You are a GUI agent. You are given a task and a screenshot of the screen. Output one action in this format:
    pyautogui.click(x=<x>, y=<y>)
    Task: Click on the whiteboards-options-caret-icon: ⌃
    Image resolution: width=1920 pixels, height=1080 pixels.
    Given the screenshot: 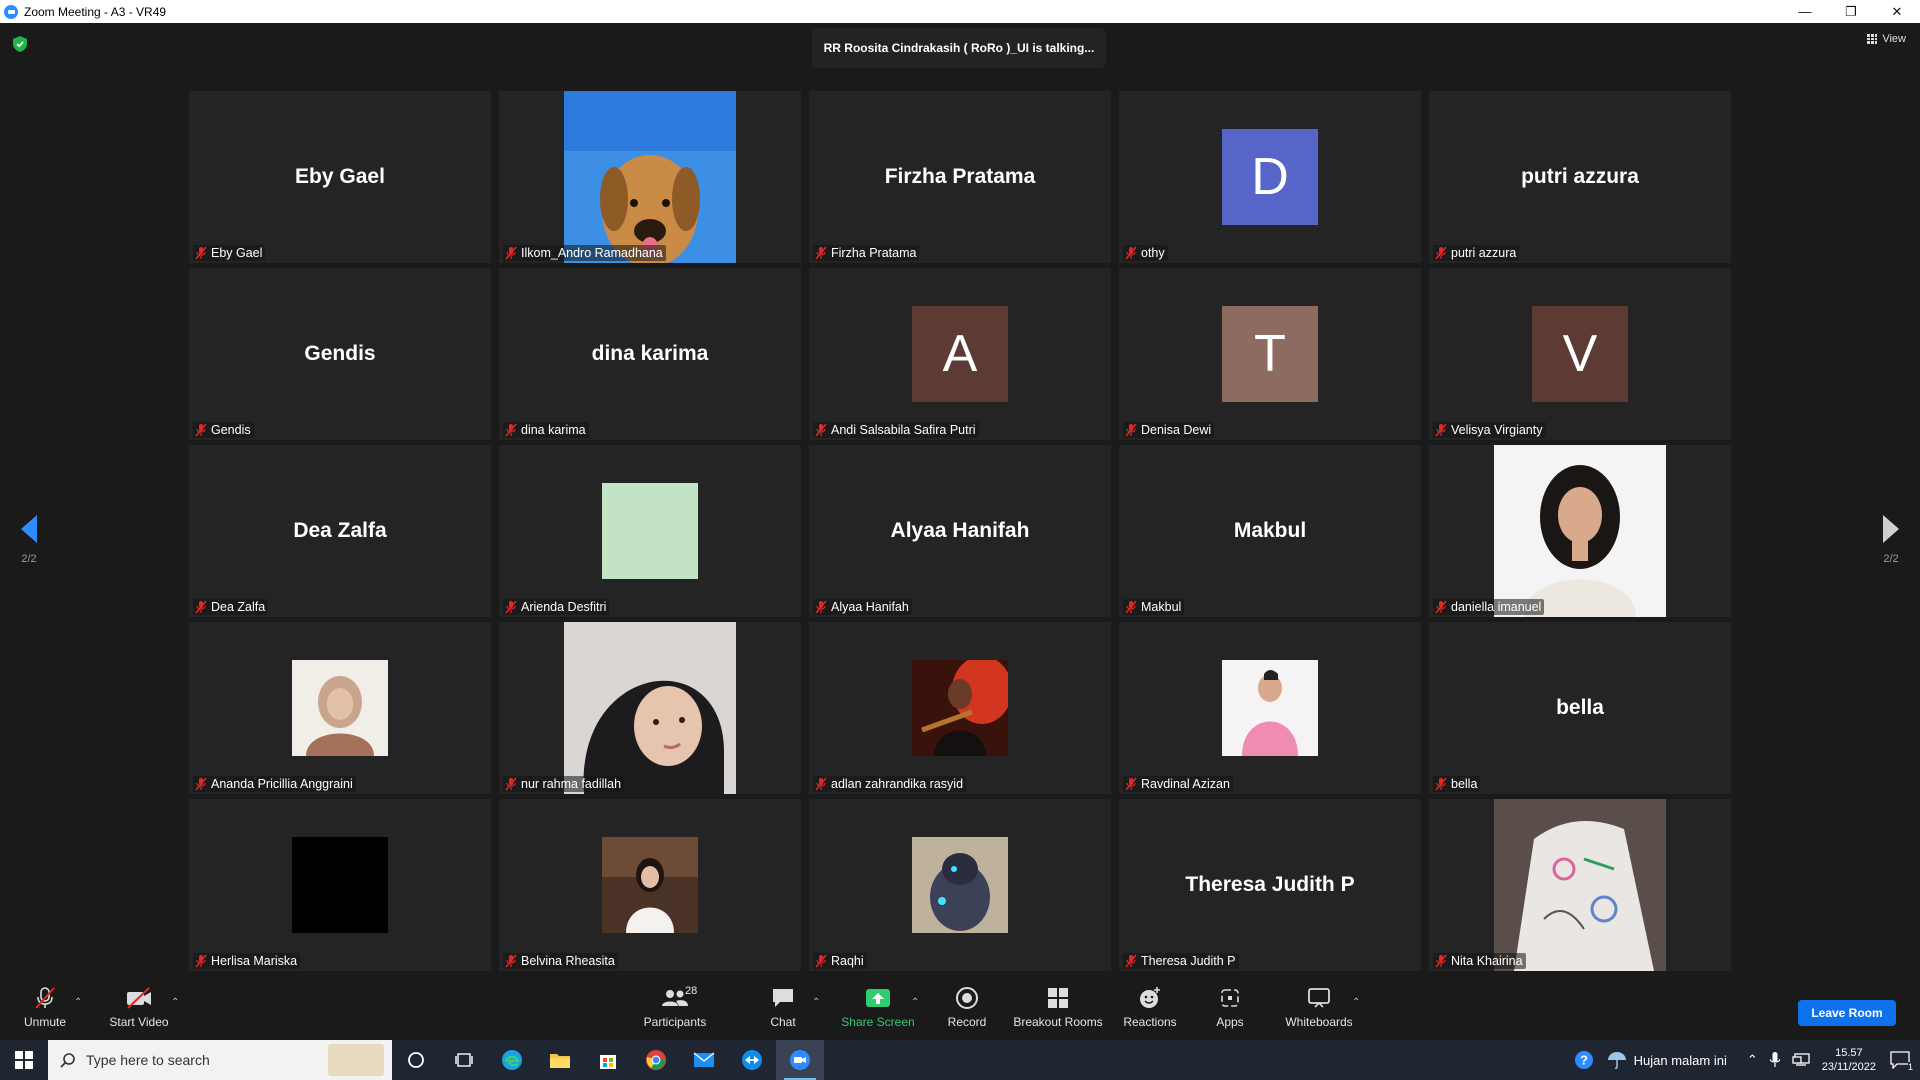 What is the action you would take?
    pyautogui.click(x=1356, y=1002)
    